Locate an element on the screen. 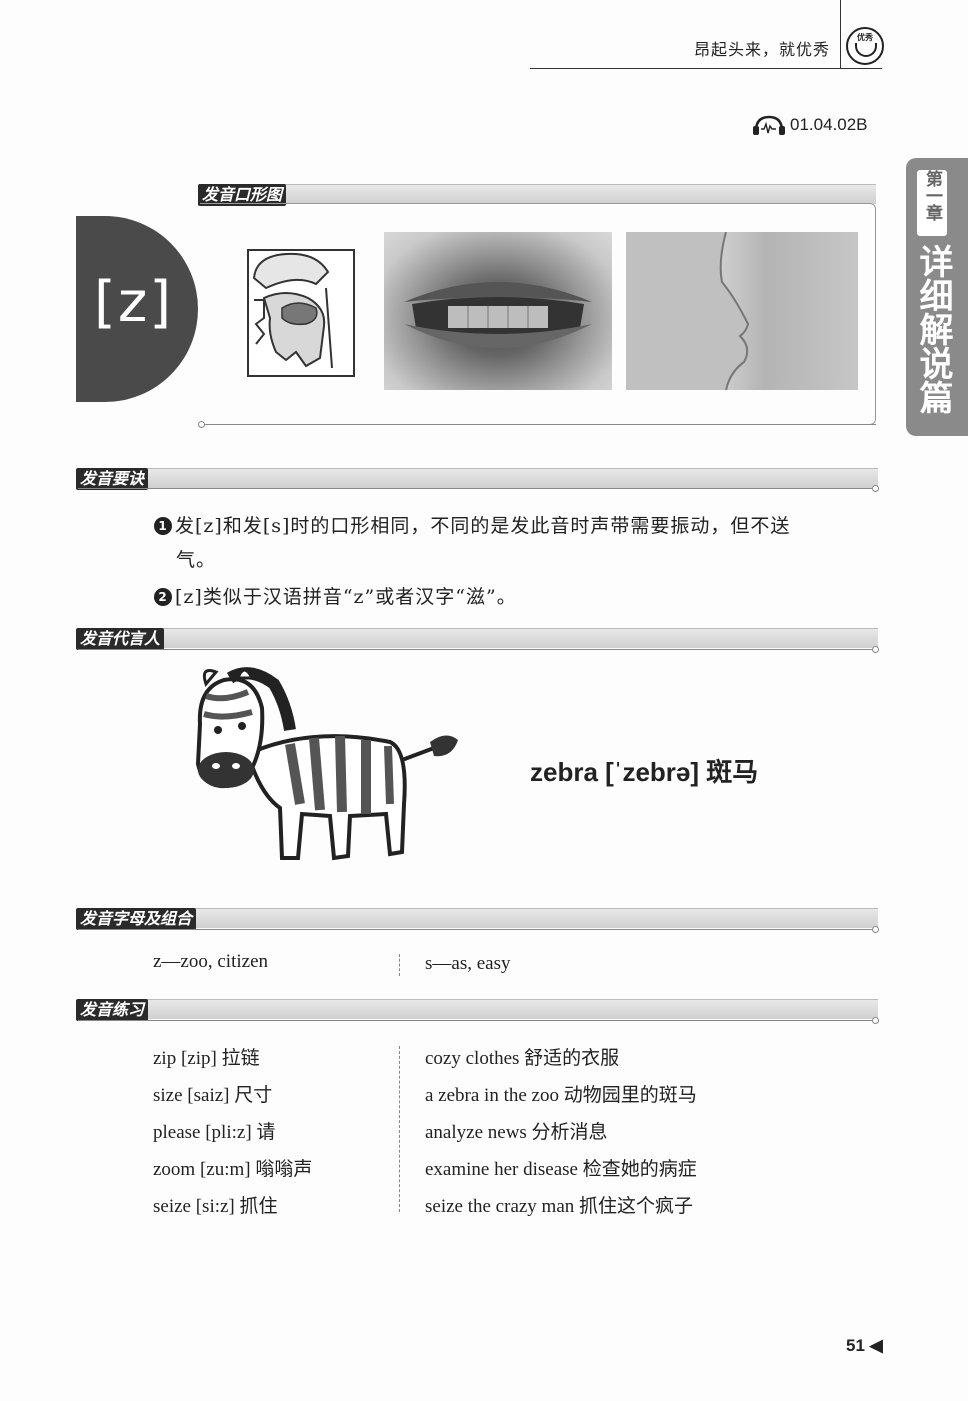  chapter-title-text: 详细解说篇 is located at coordinates (933, 329).